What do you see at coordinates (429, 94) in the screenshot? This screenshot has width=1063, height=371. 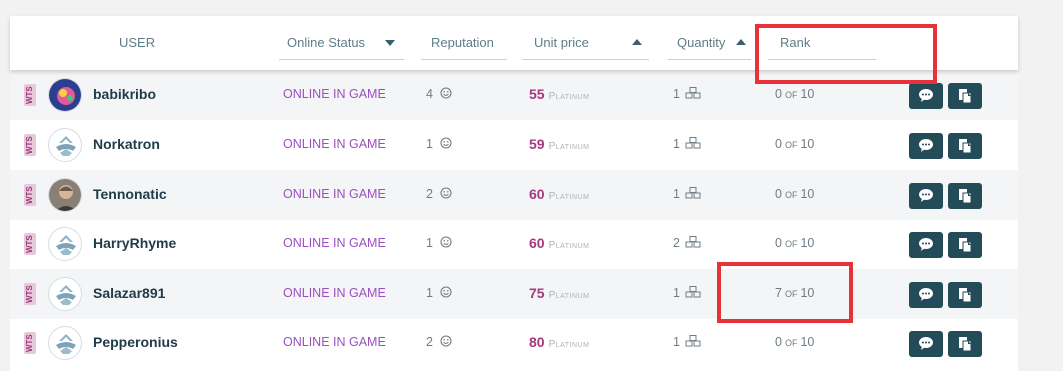 I see `reputation-value: 4` at bounding box center [429, 94].